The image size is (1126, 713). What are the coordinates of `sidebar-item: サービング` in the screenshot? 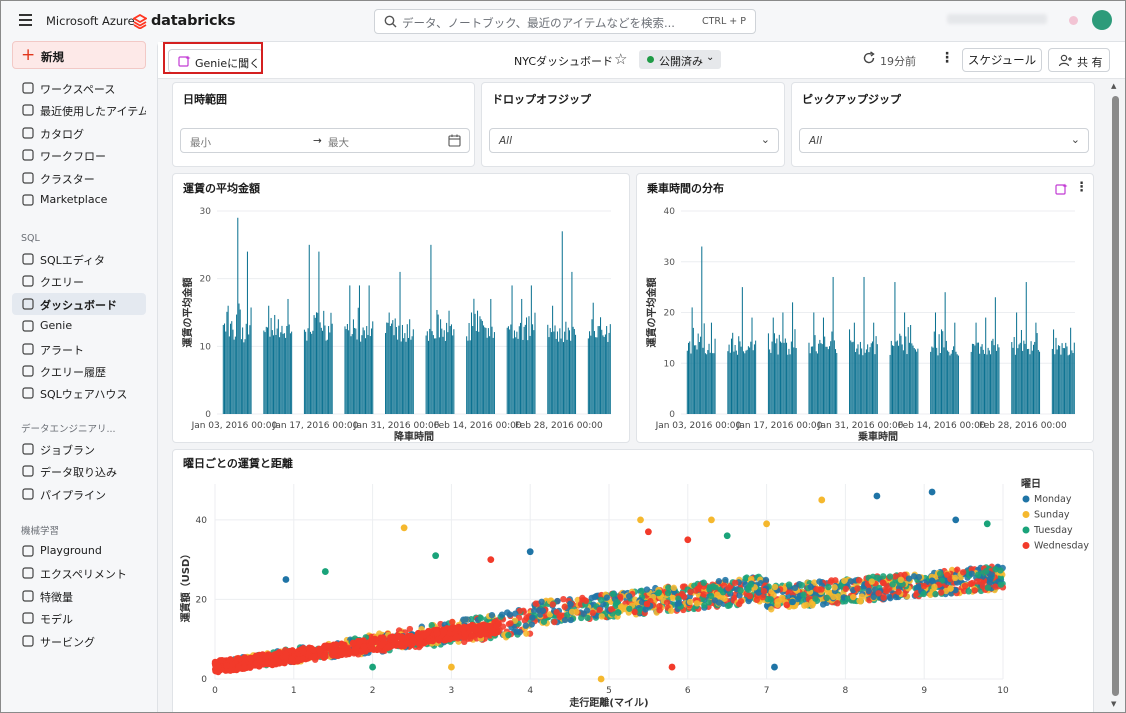 It's located at (79, 641).